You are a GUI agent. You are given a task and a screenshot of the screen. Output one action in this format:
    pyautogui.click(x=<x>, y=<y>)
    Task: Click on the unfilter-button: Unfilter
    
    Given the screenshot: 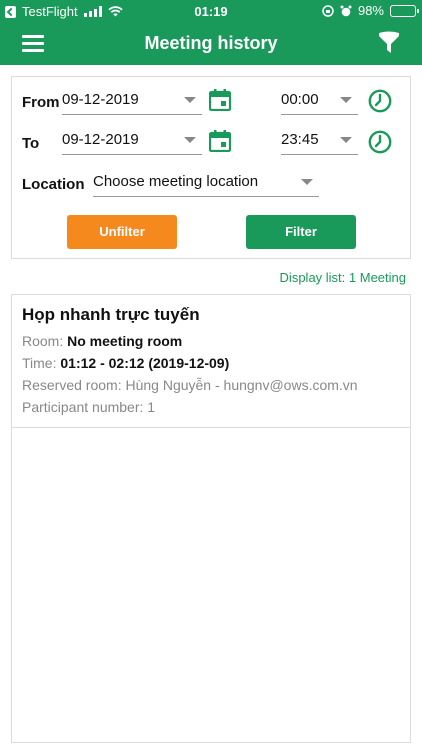 What is the action you would take?
    pyautogui.click(x=122, y=232)
    